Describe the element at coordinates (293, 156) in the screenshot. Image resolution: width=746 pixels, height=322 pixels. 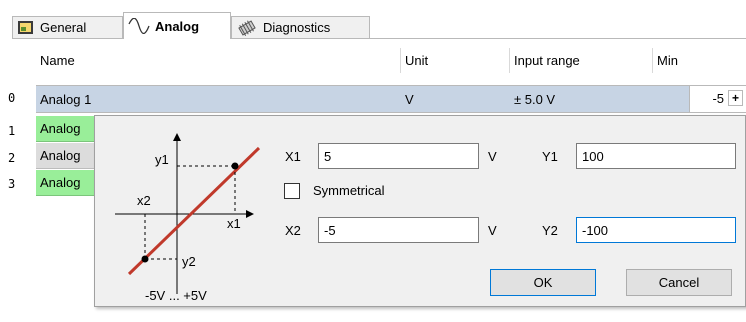
I see `x1-label: X1` at that location.